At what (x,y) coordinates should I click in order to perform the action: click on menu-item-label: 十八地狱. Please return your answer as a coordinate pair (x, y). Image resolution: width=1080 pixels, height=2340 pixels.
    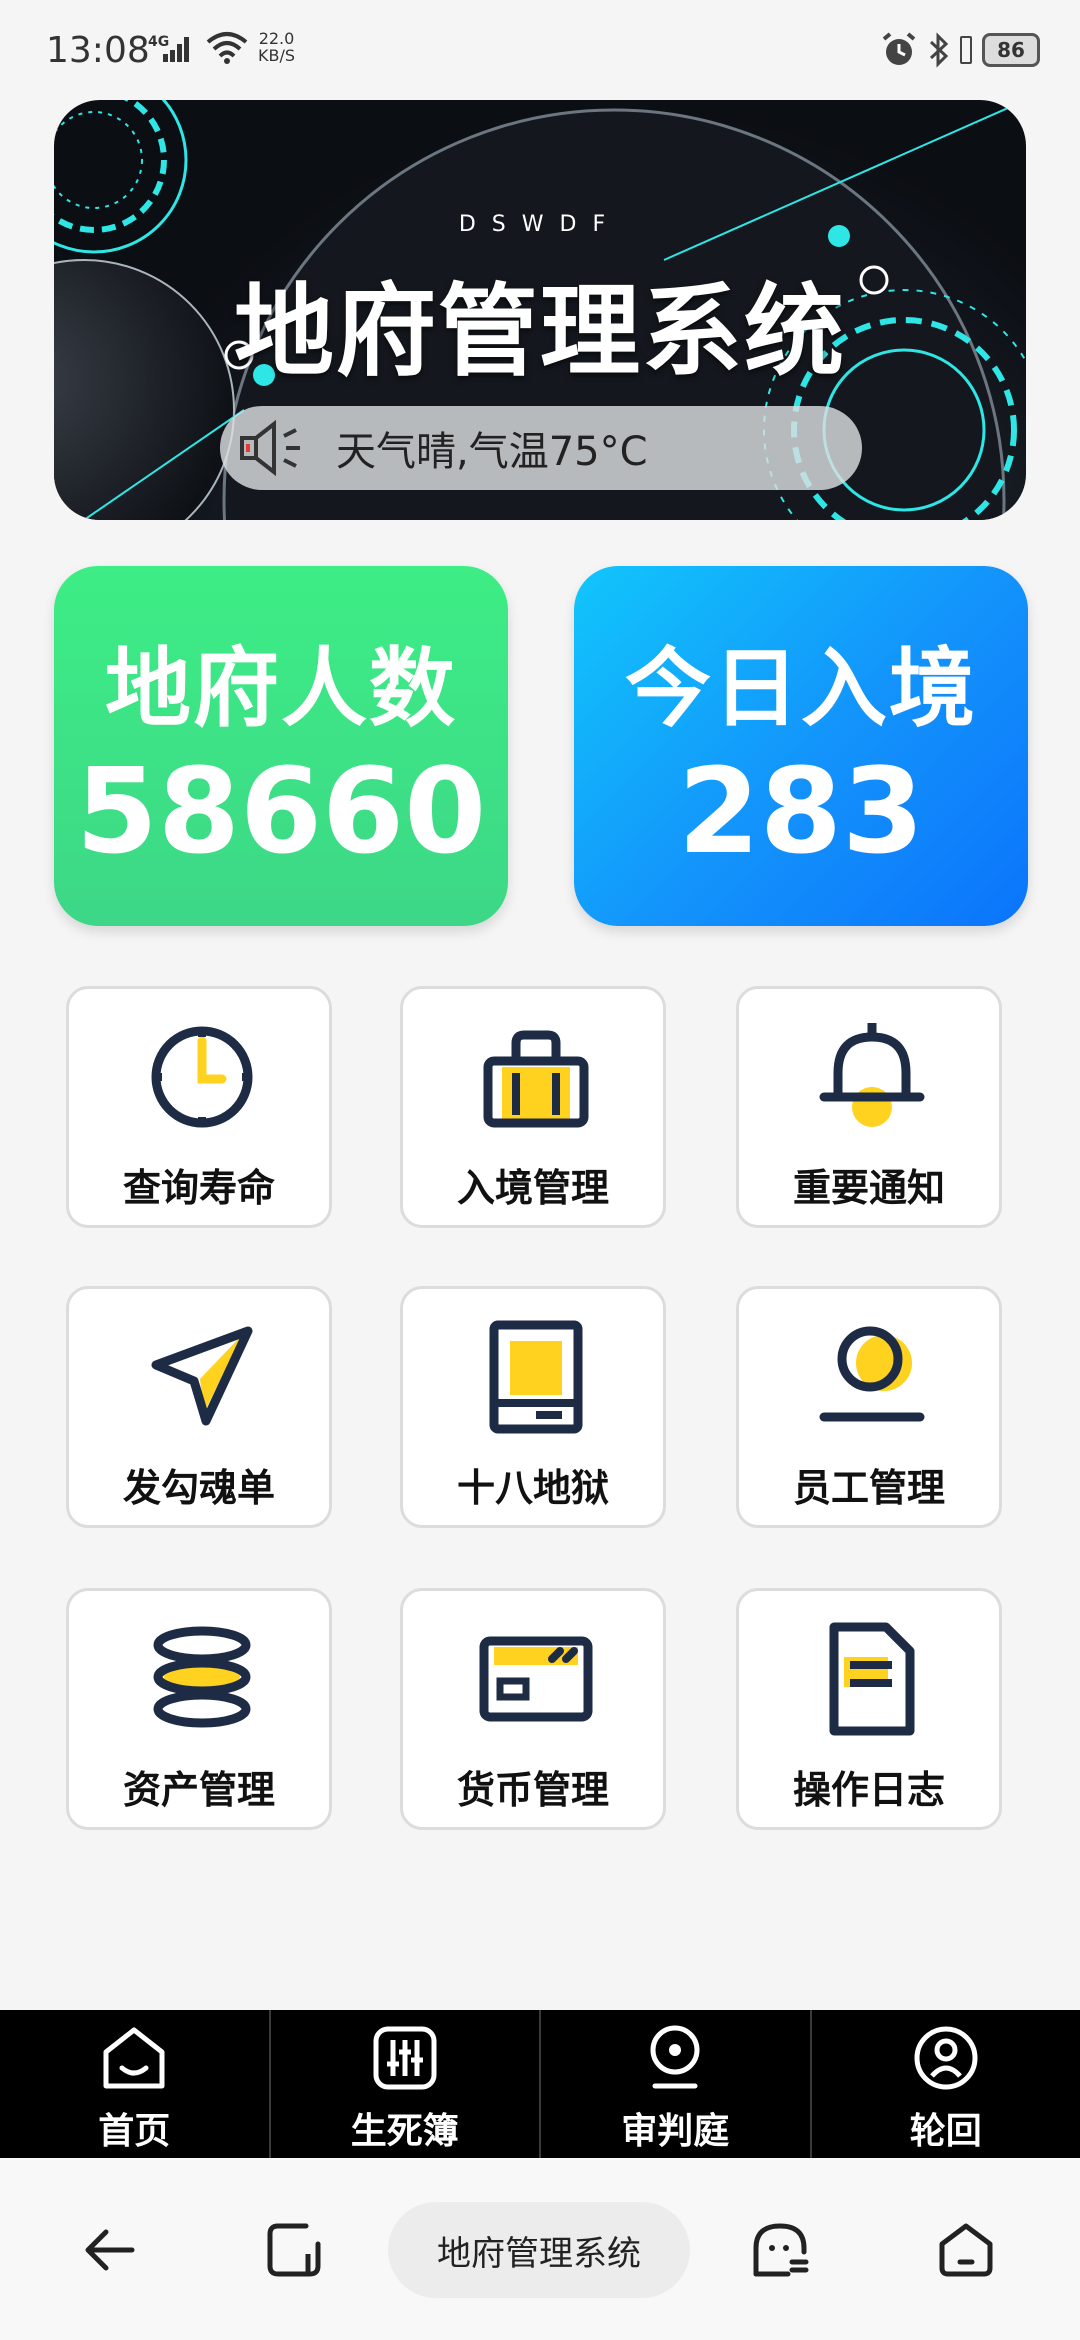
    Looking at the image, I should click on (532, 1488).